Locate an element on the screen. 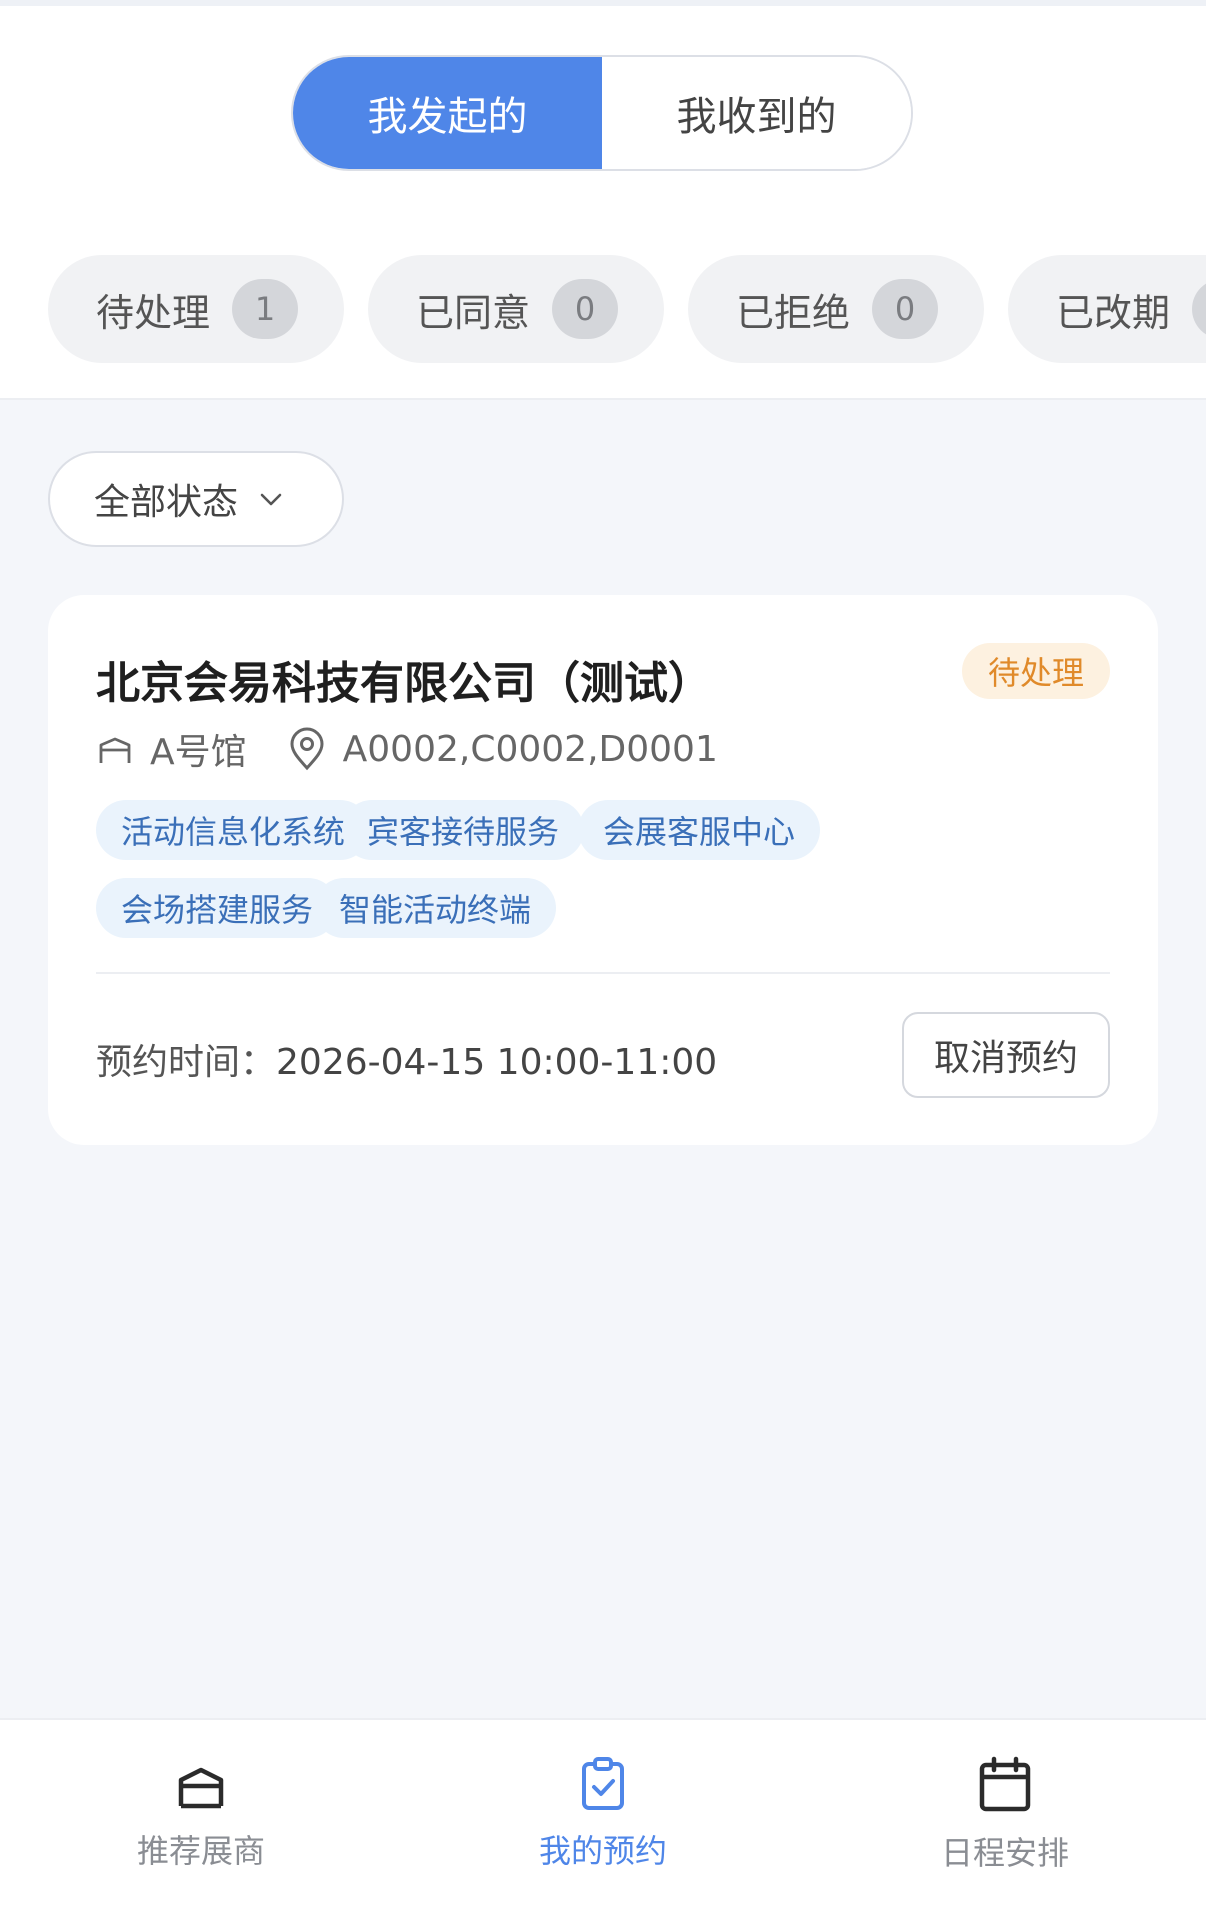 This screenshot has height=1905, width=1206. service-tag: 会场搭建服务 is located at coordinates (217, 908).